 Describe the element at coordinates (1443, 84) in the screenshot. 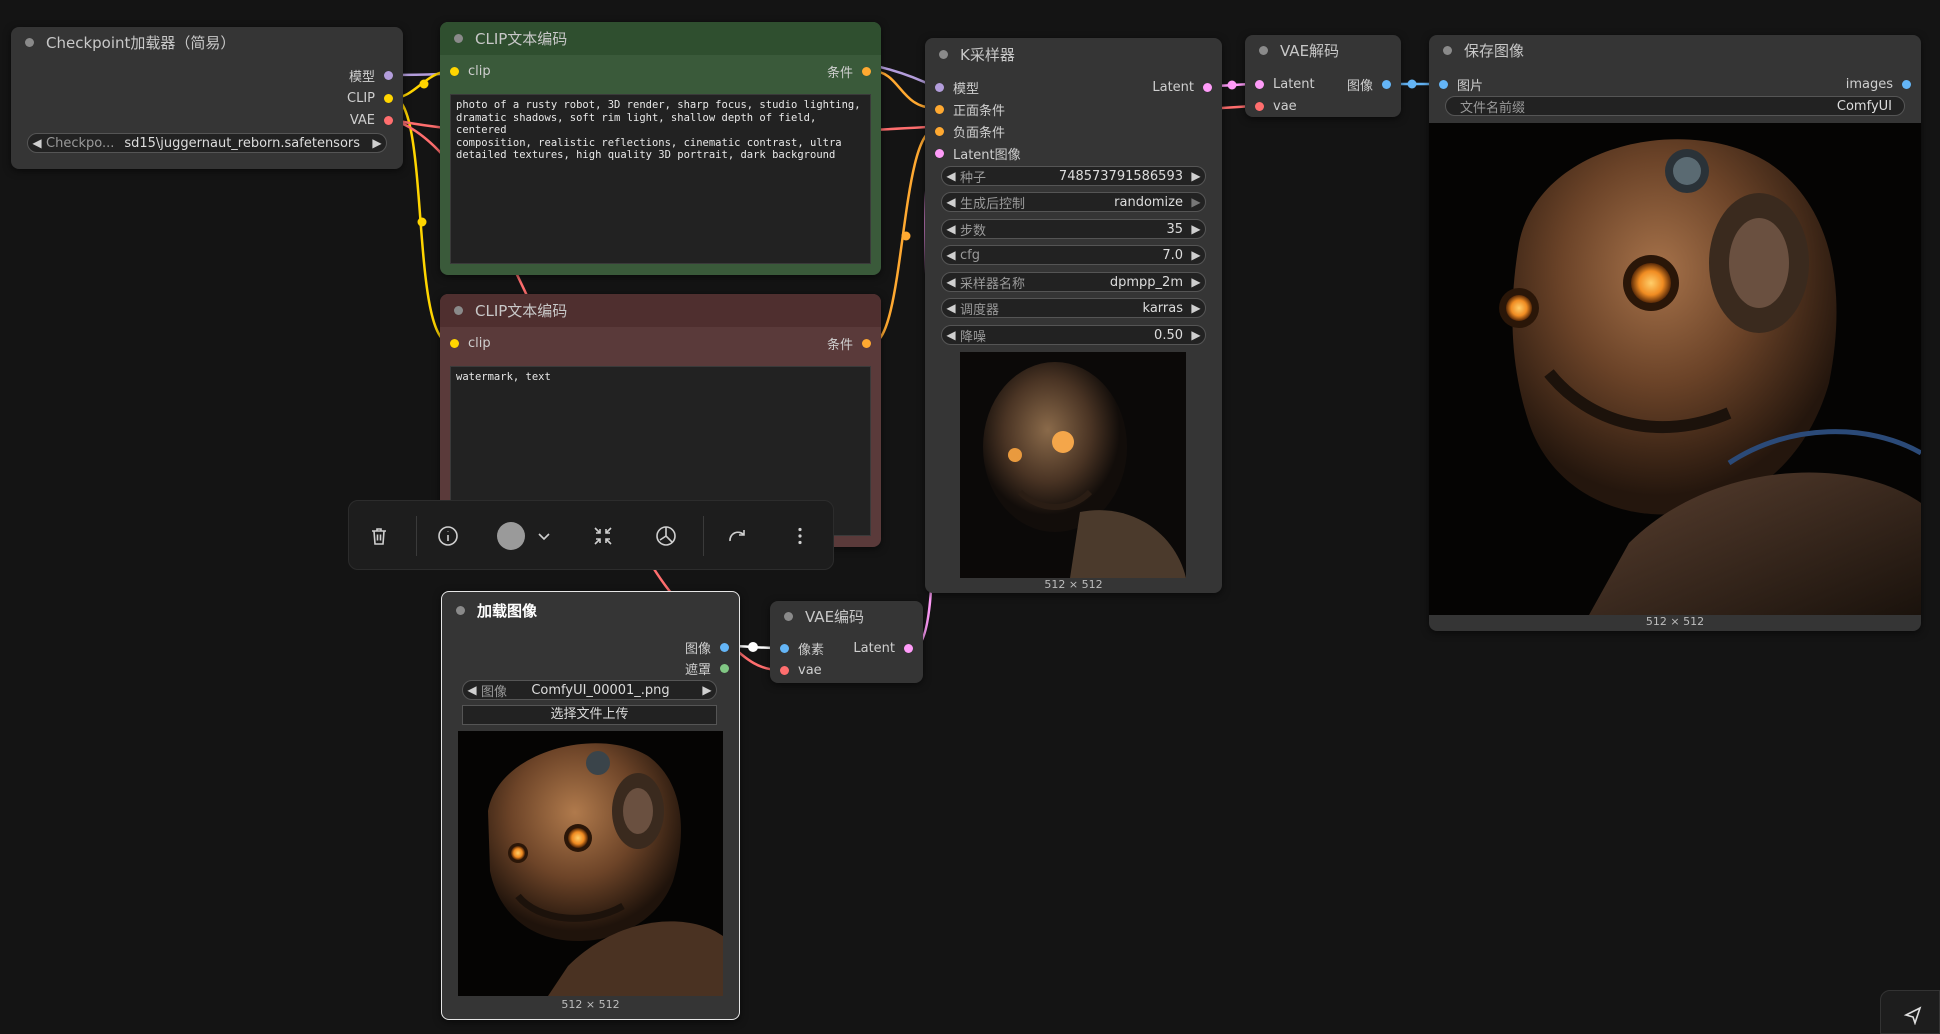

I see `input-slot-images` at that location.